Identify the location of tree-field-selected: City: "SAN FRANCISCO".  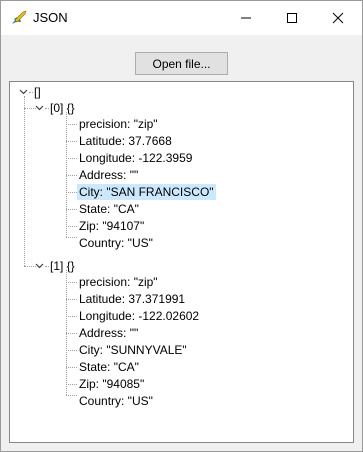
(146, 192).